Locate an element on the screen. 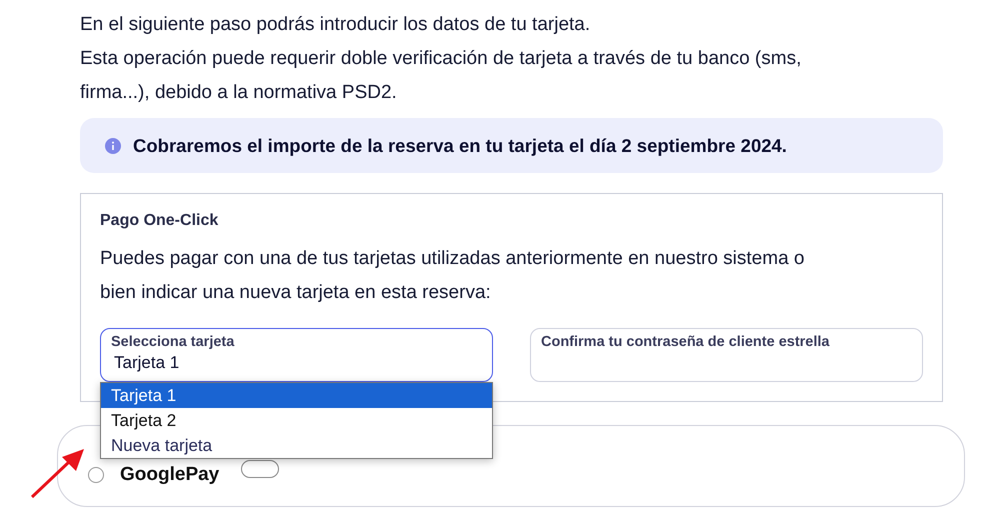  dropdown-option: Nueva tarjeta is located at coordinates (296, 445).